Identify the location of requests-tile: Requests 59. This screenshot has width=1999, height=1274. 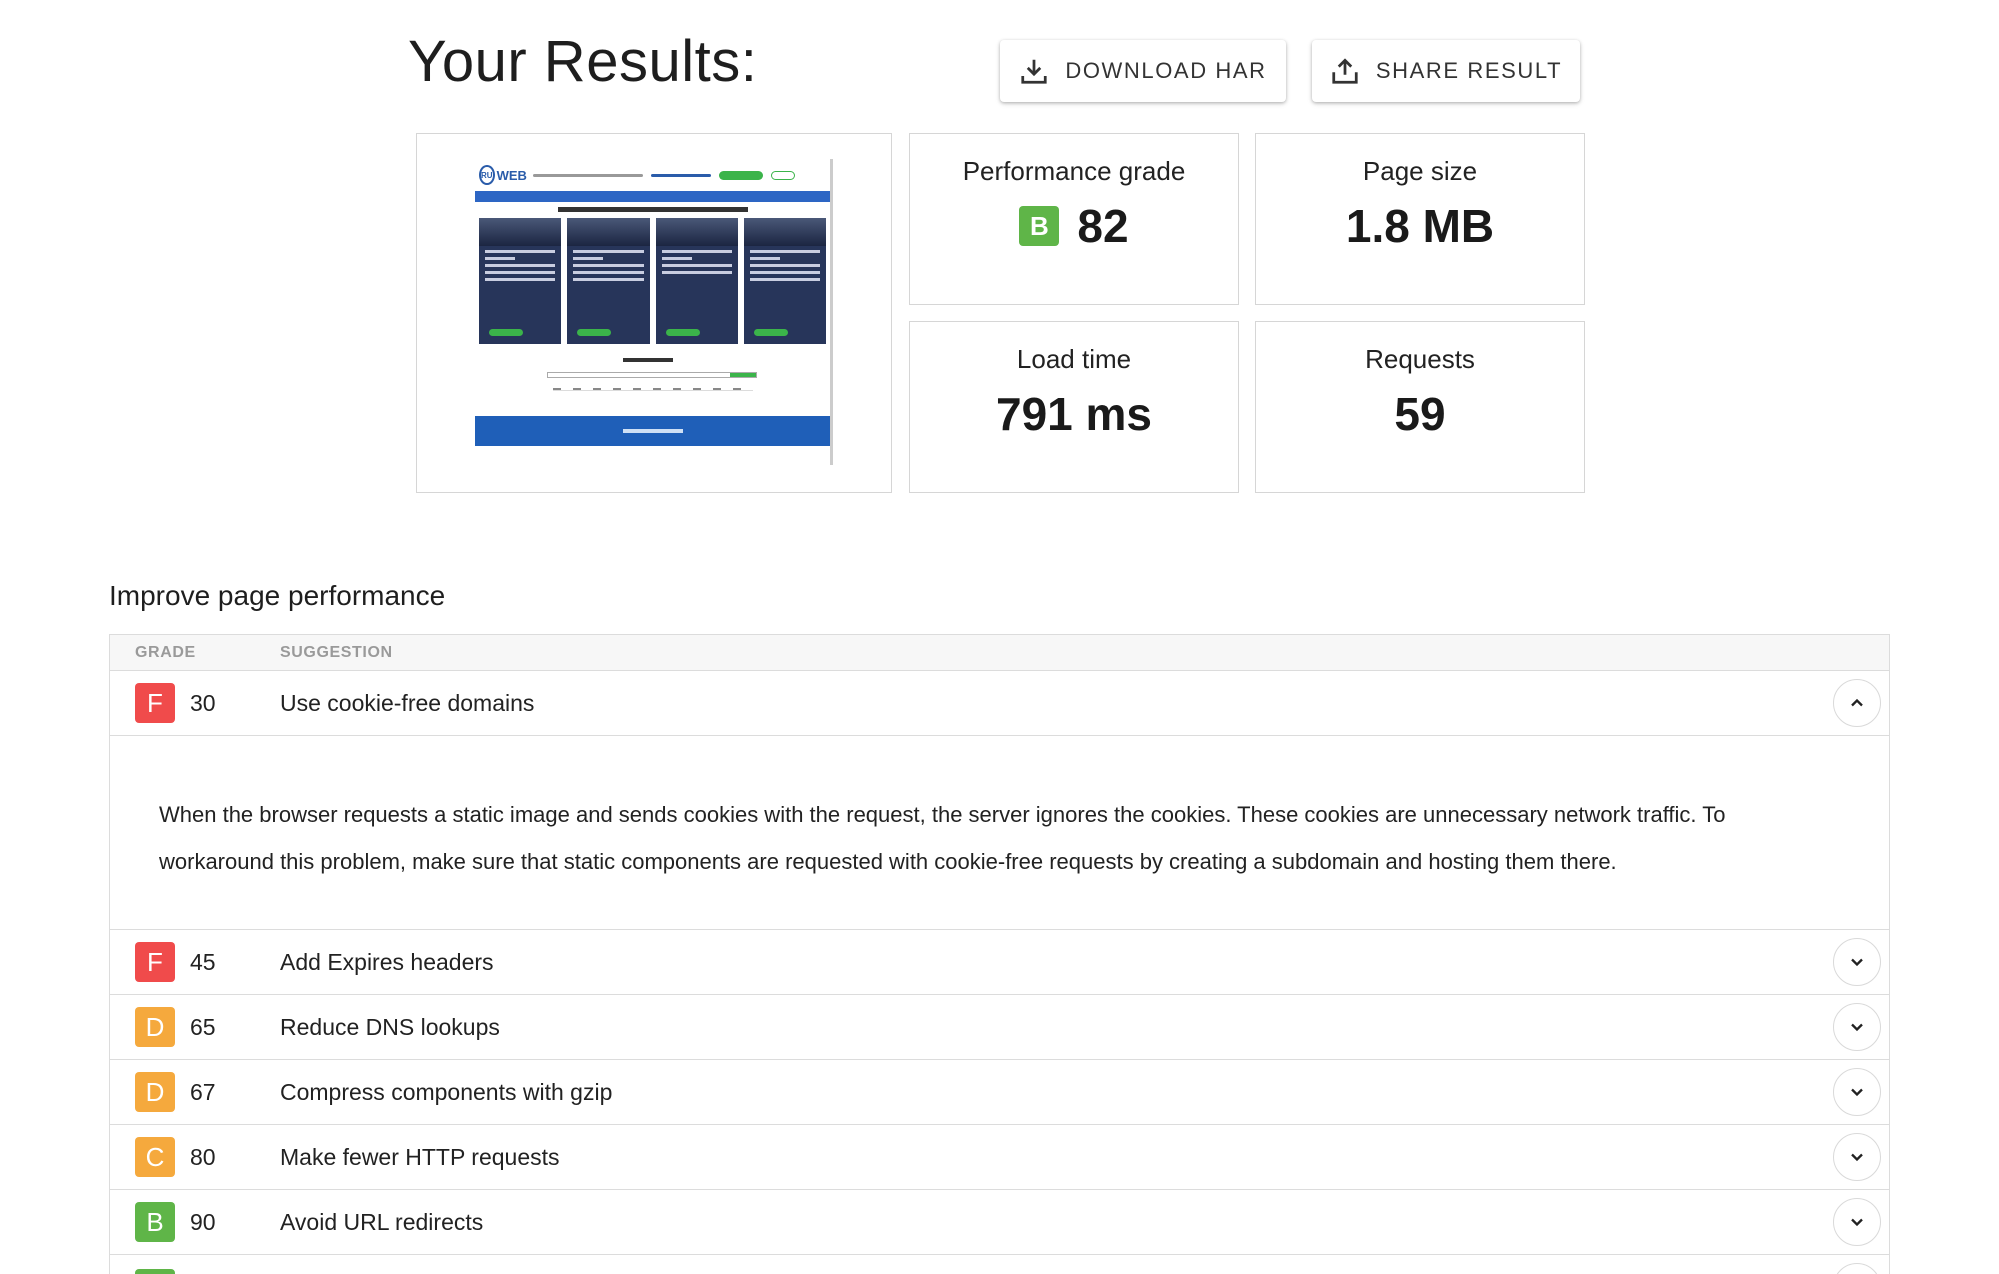
(1420, 407).